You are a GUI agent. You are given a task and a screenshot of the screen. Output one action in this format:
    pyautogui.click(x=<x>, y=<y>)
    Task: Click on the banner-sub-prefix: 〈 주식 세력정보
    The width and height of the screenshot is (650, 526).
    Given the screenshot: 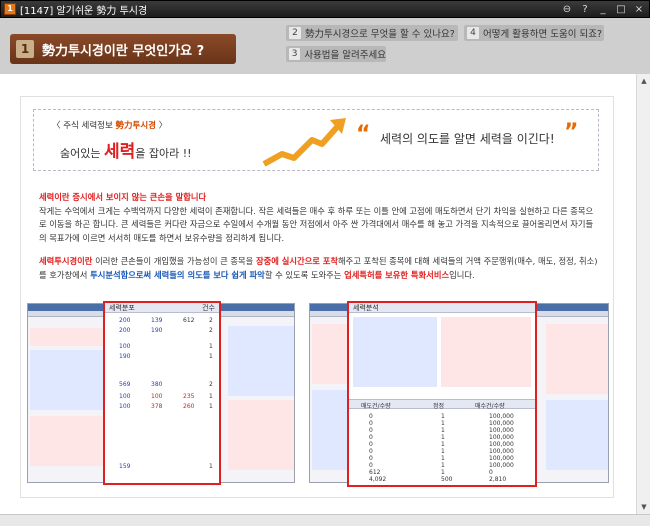 What is the action you would take?
    pyautogui.click(x=84, y=126)
    